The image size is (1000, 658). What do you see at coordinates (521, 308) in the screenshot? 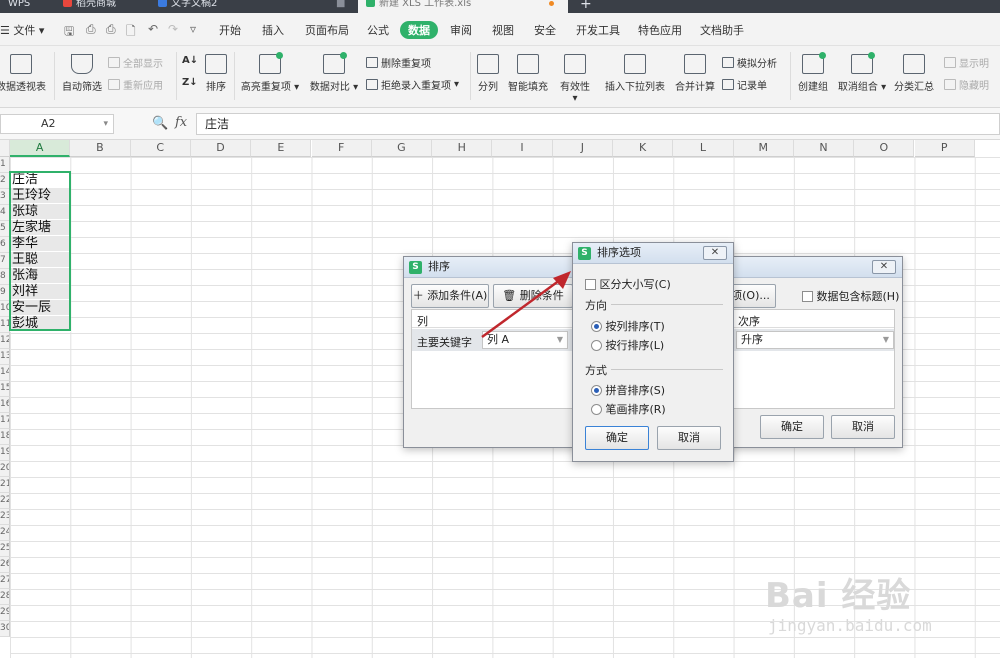
I see `arrow-shaft` at bounding box center [521, 308].